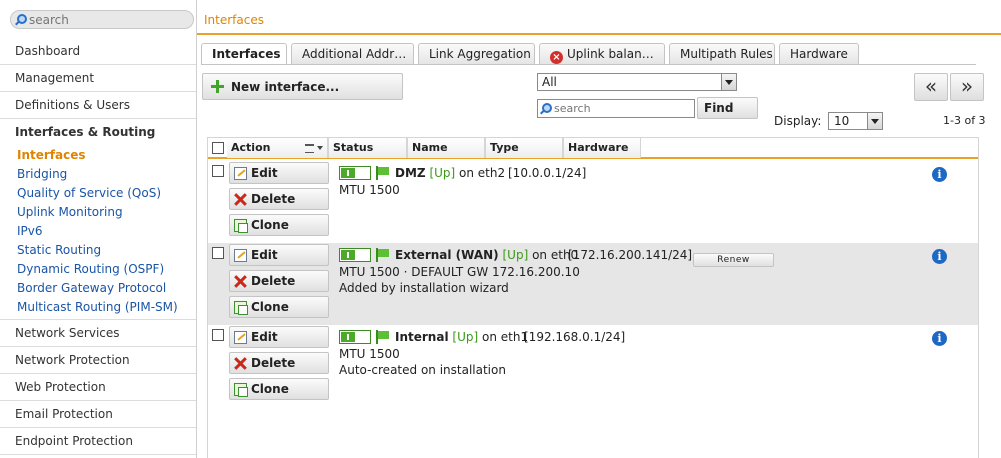 This screenshot has height=458, width=1001. Describe the element at coordinates (422, 370) in the screenshot. I see `interface-comment: Auto-created on installation` at that location.